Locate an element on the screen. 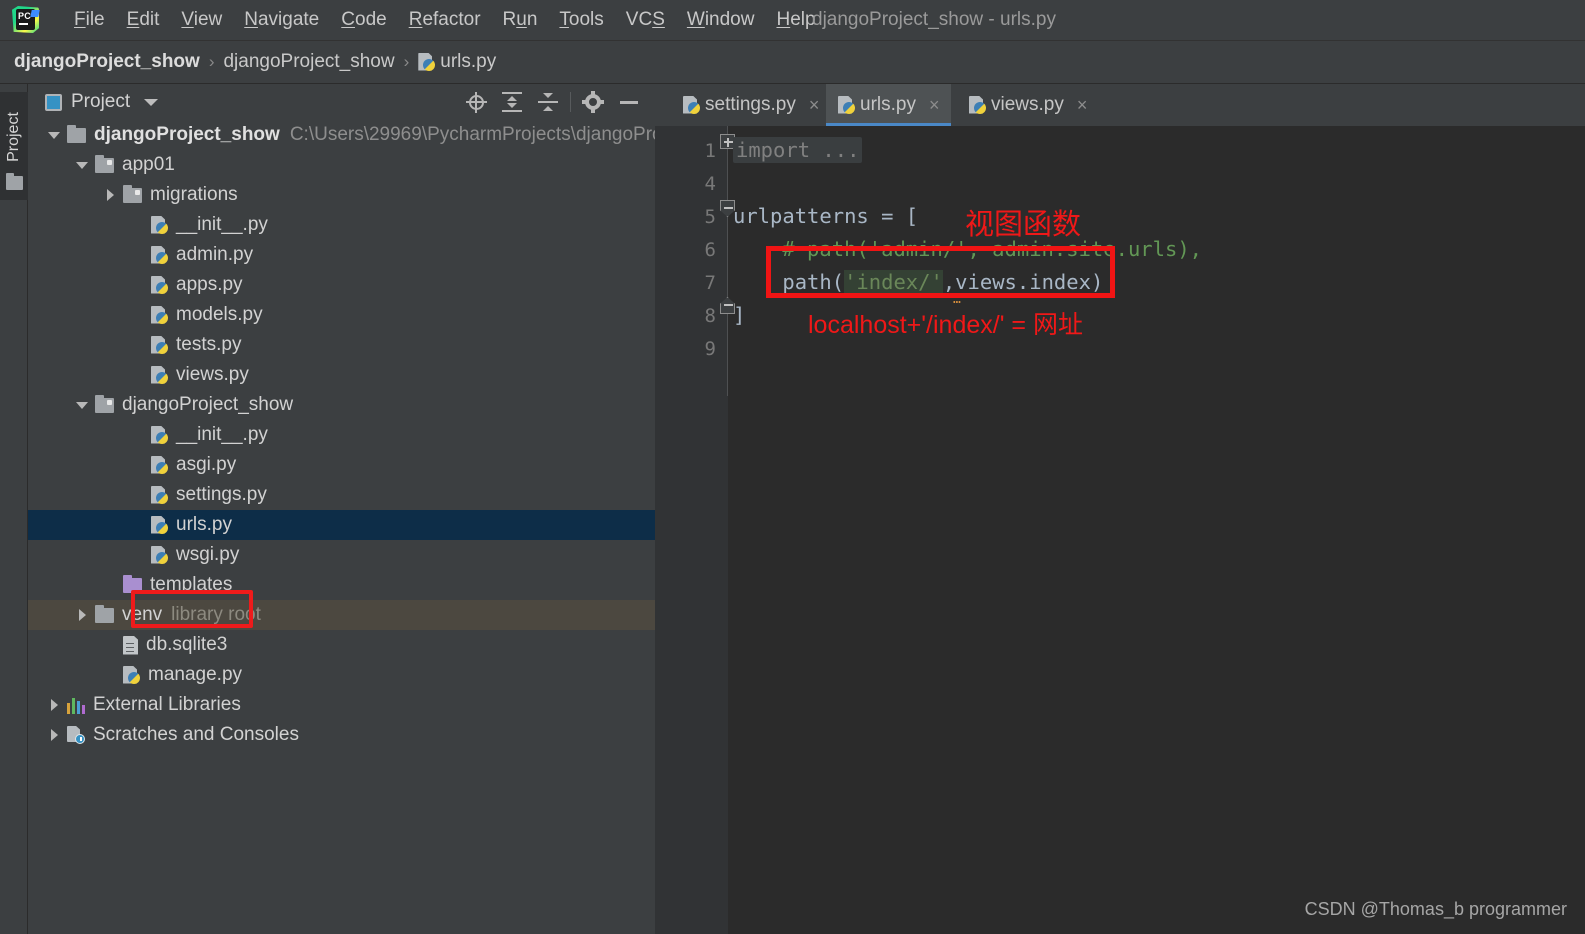 The width and height of the screenshot is (1585, 934). collapse-all-icon is located at coordinates (548, 102).